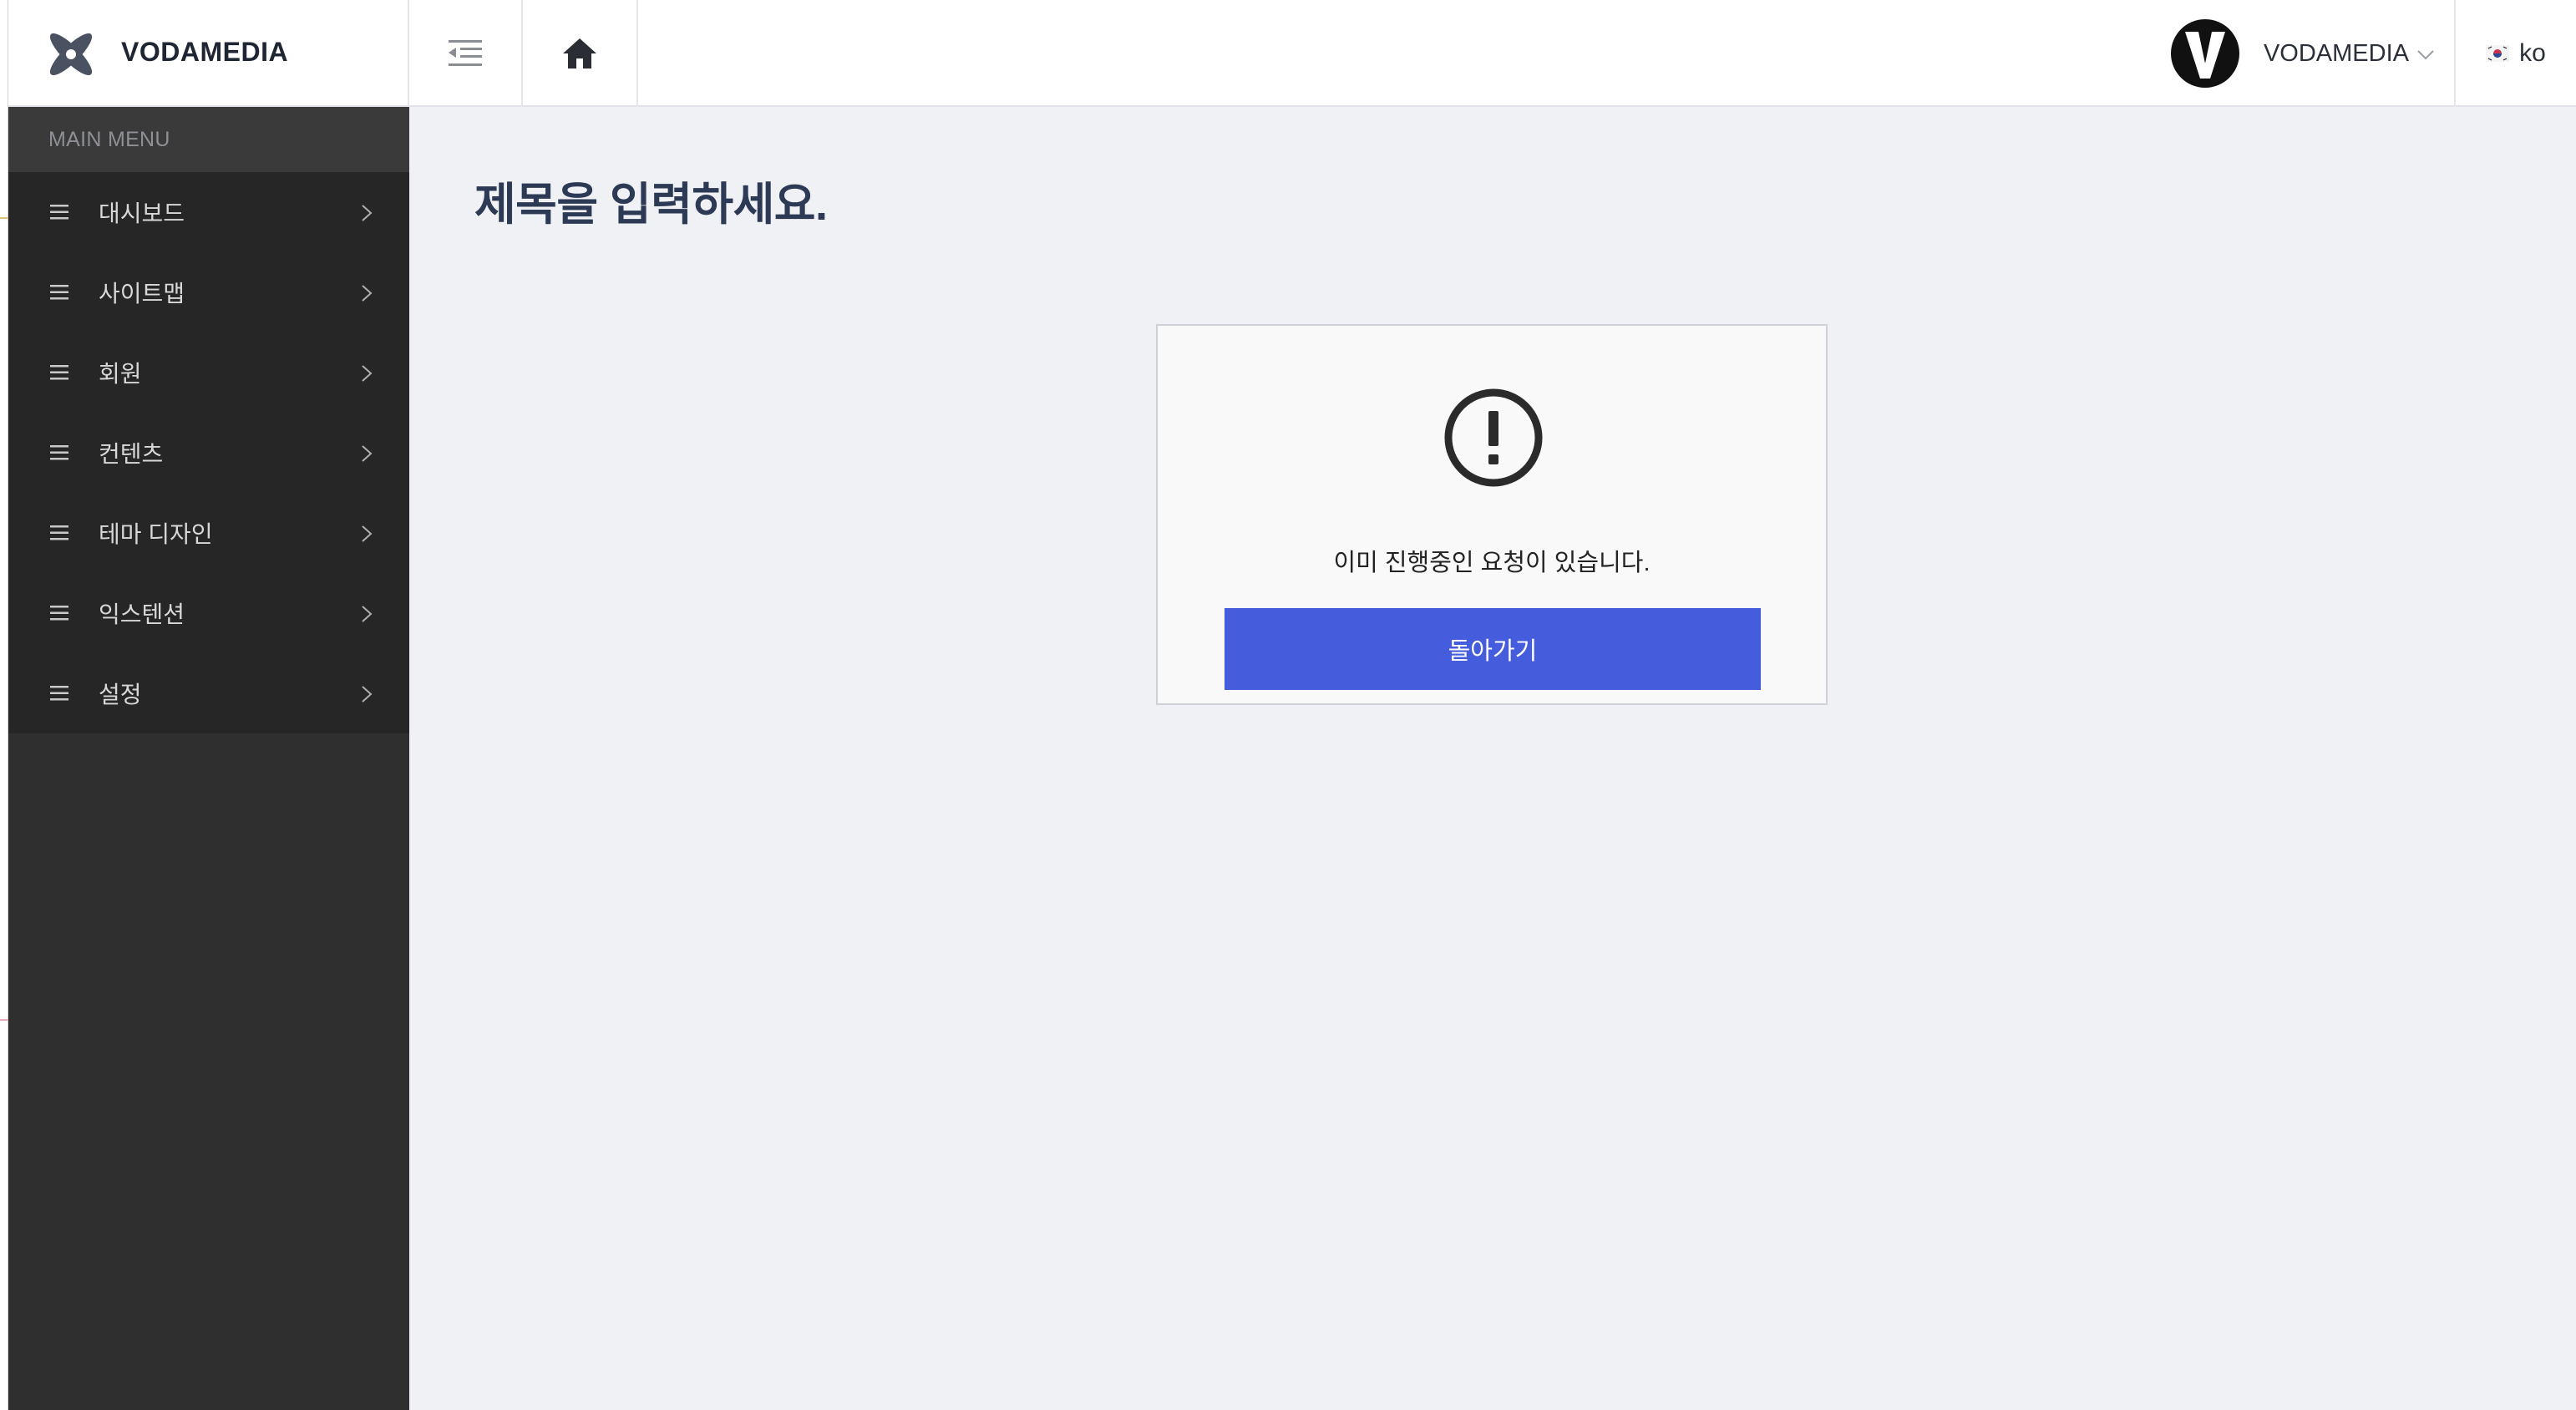  What do you see at coordinates (208, 693) in the screenshot?
I see `sidebar-item-settings: 설정` at bounding box center [208, 693].